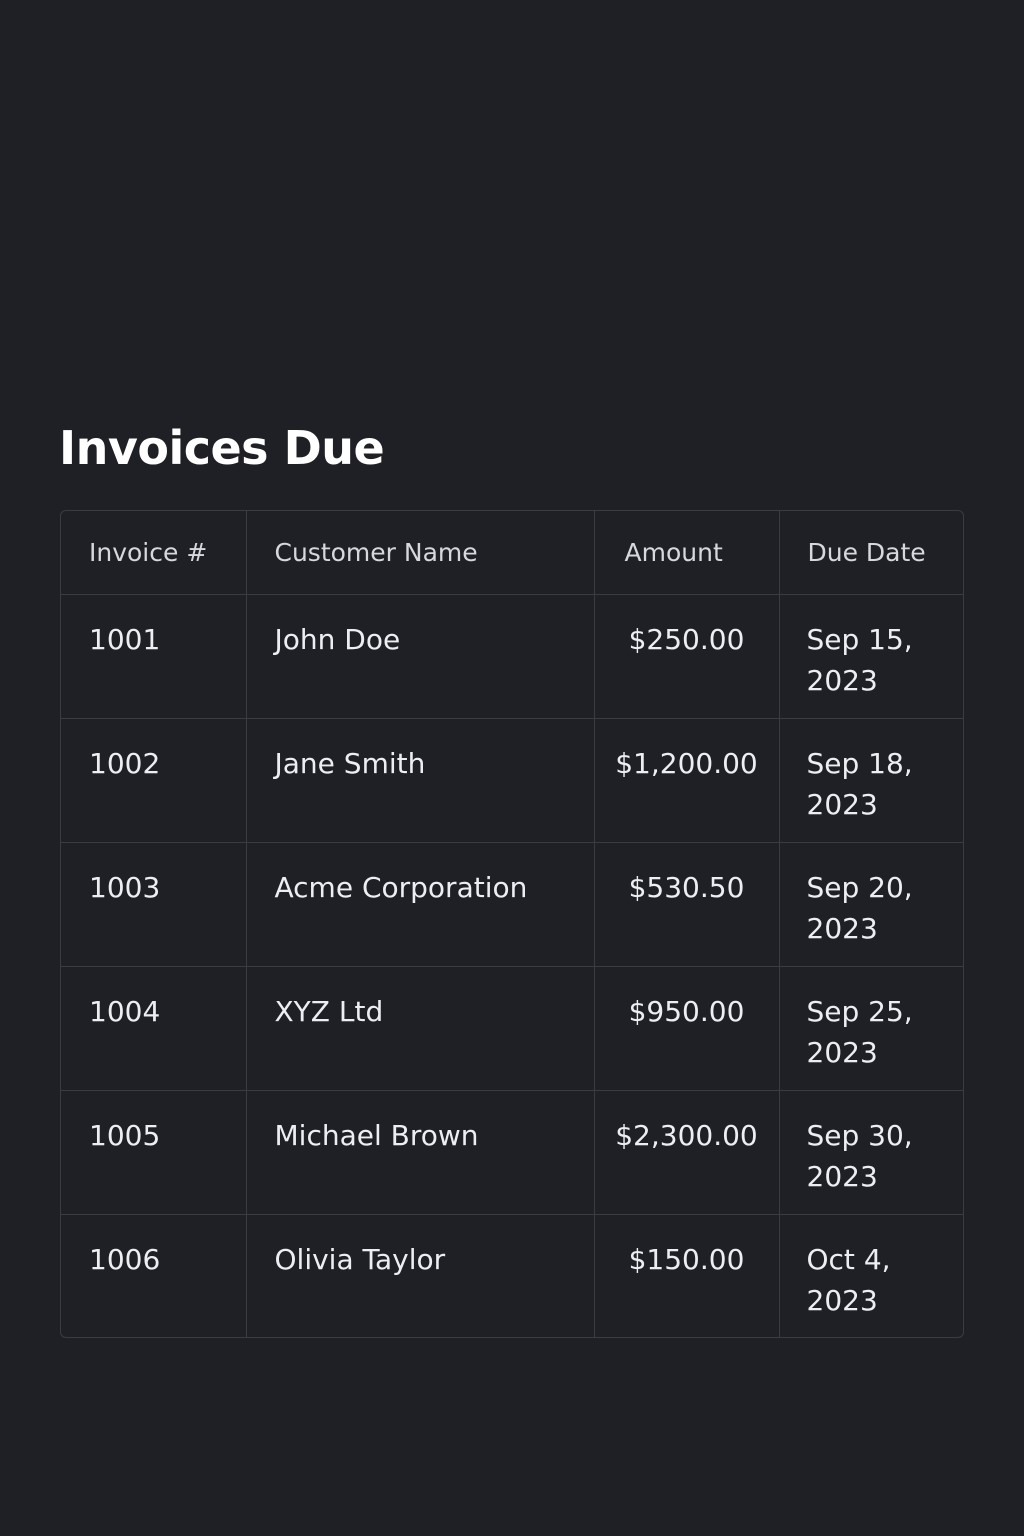  I want to click on due-date-cell: Sep 20, 2023, so click(871, 904).